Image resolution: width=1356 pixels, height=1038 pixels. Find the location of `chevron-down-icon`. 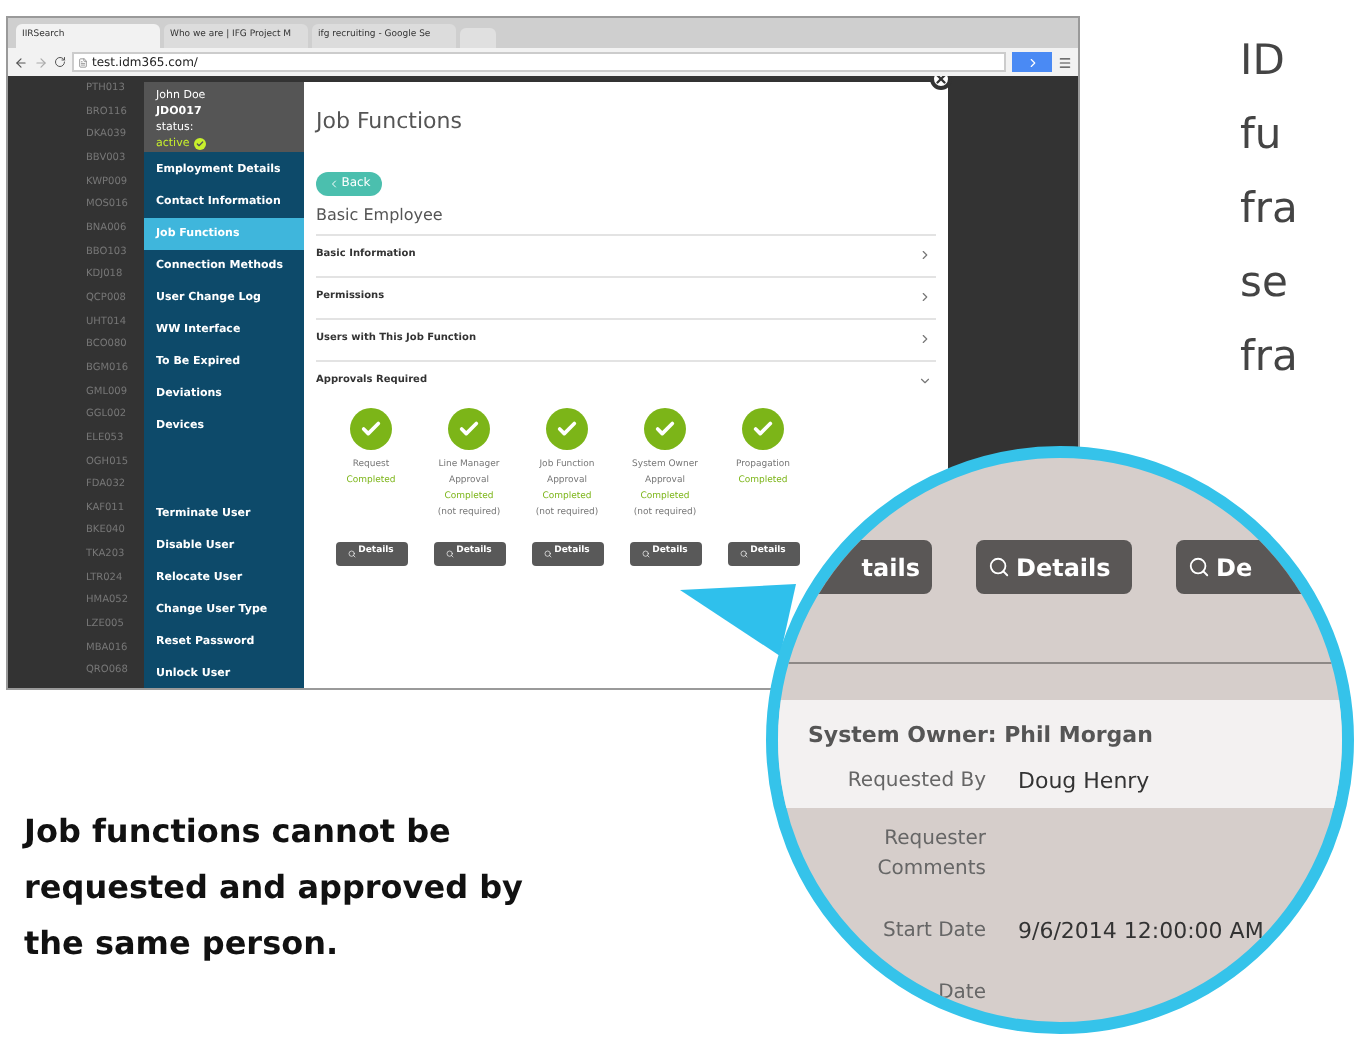

chevron-down-icon is located at coordinates (925, 381).